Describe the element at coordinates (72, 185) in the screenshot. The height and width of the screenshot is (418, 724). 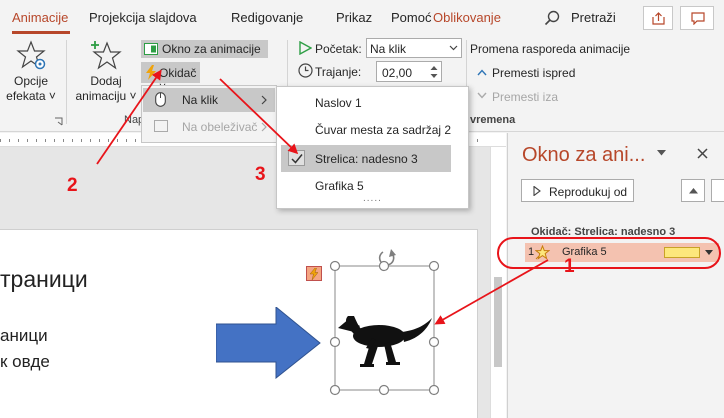
I see `annotation-label-2: 2` at that location.